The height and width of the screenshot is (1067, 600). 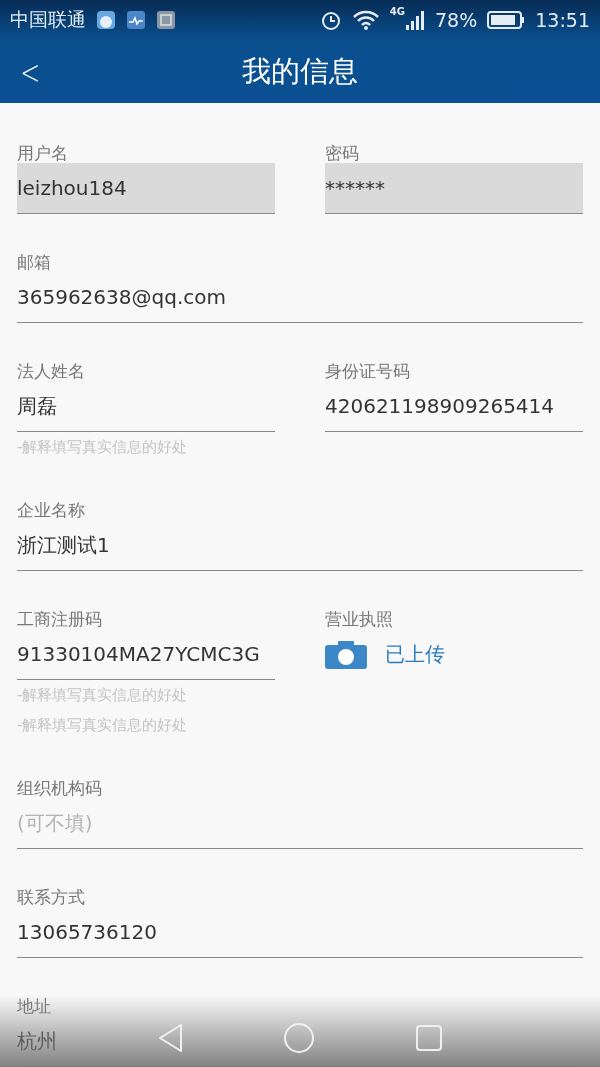 What do you see at coordinates (456, 20) in the screenshot?
I see `battery-percent: 78%` at bounding box center [456, 20].